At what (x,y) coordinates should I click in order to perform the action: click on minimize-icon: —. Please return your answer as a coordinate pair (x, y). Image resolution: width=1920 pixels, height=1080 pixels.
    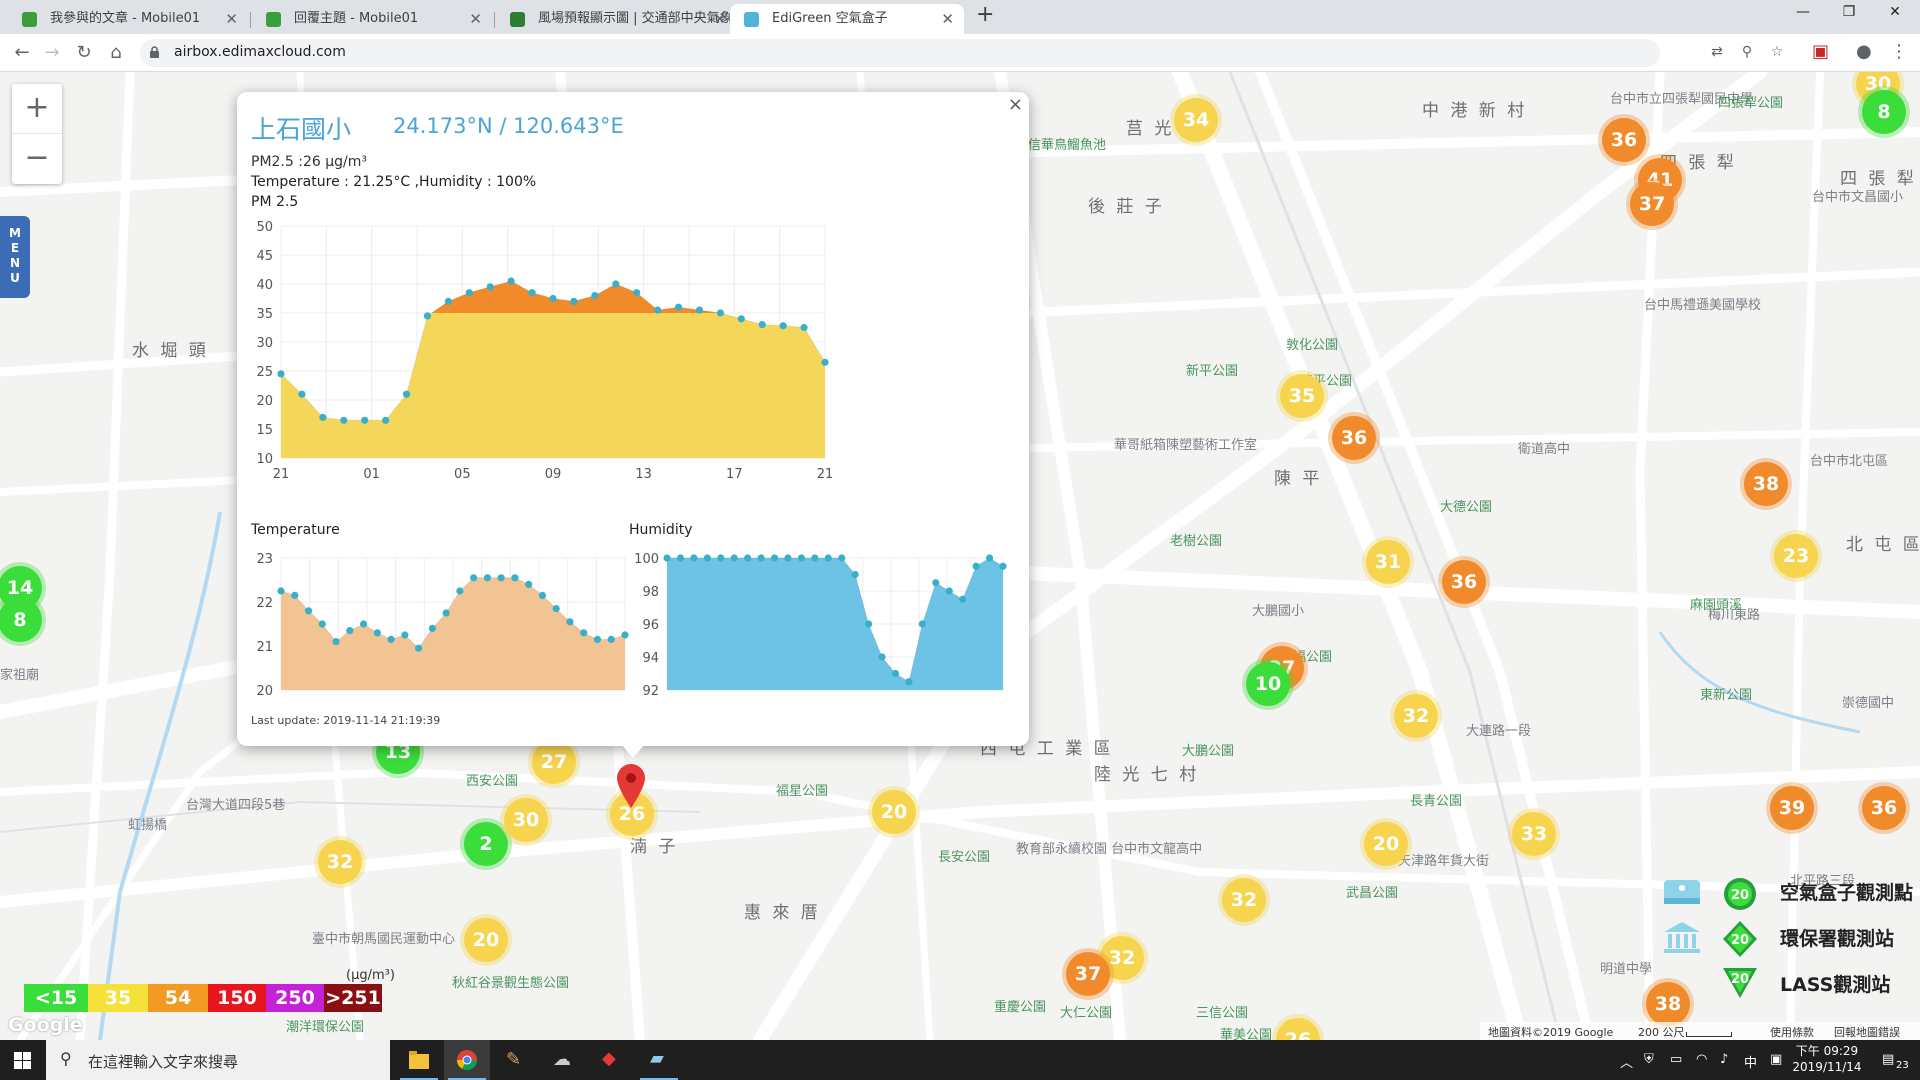
    Looking at the image, I should click on (1803, 12).